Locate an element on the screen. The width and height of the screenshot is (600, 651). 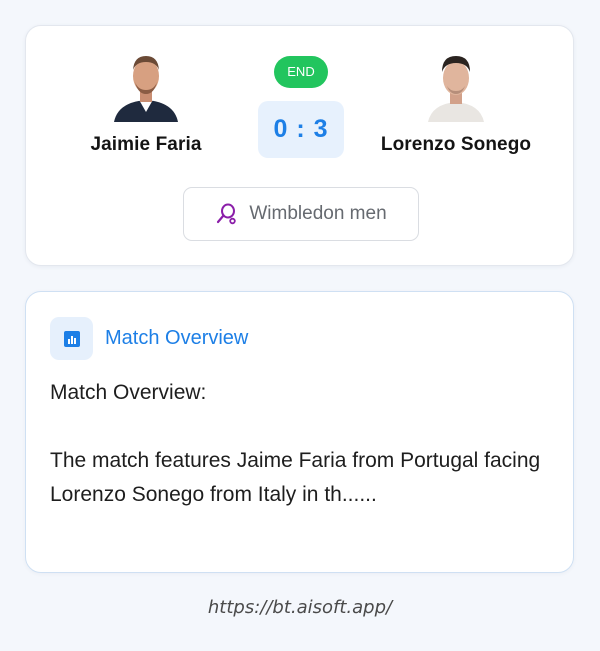
tournament-button: Wimbledon men is located at coordinates (301, 214).